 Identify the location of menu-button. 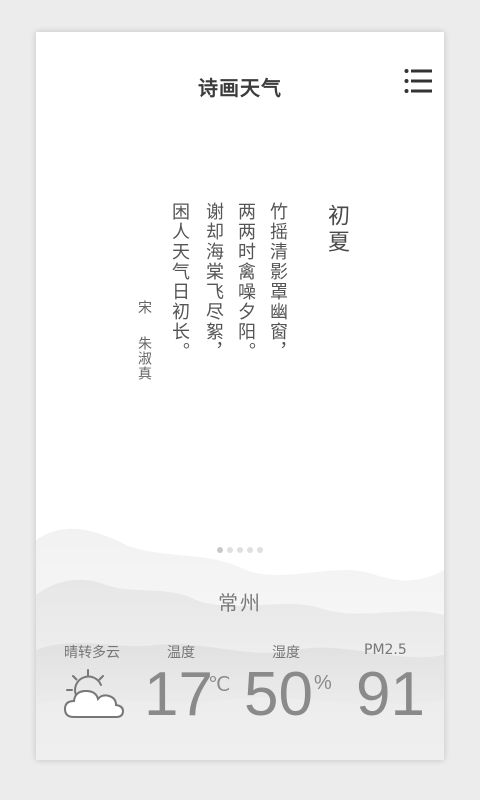
(418, 81).